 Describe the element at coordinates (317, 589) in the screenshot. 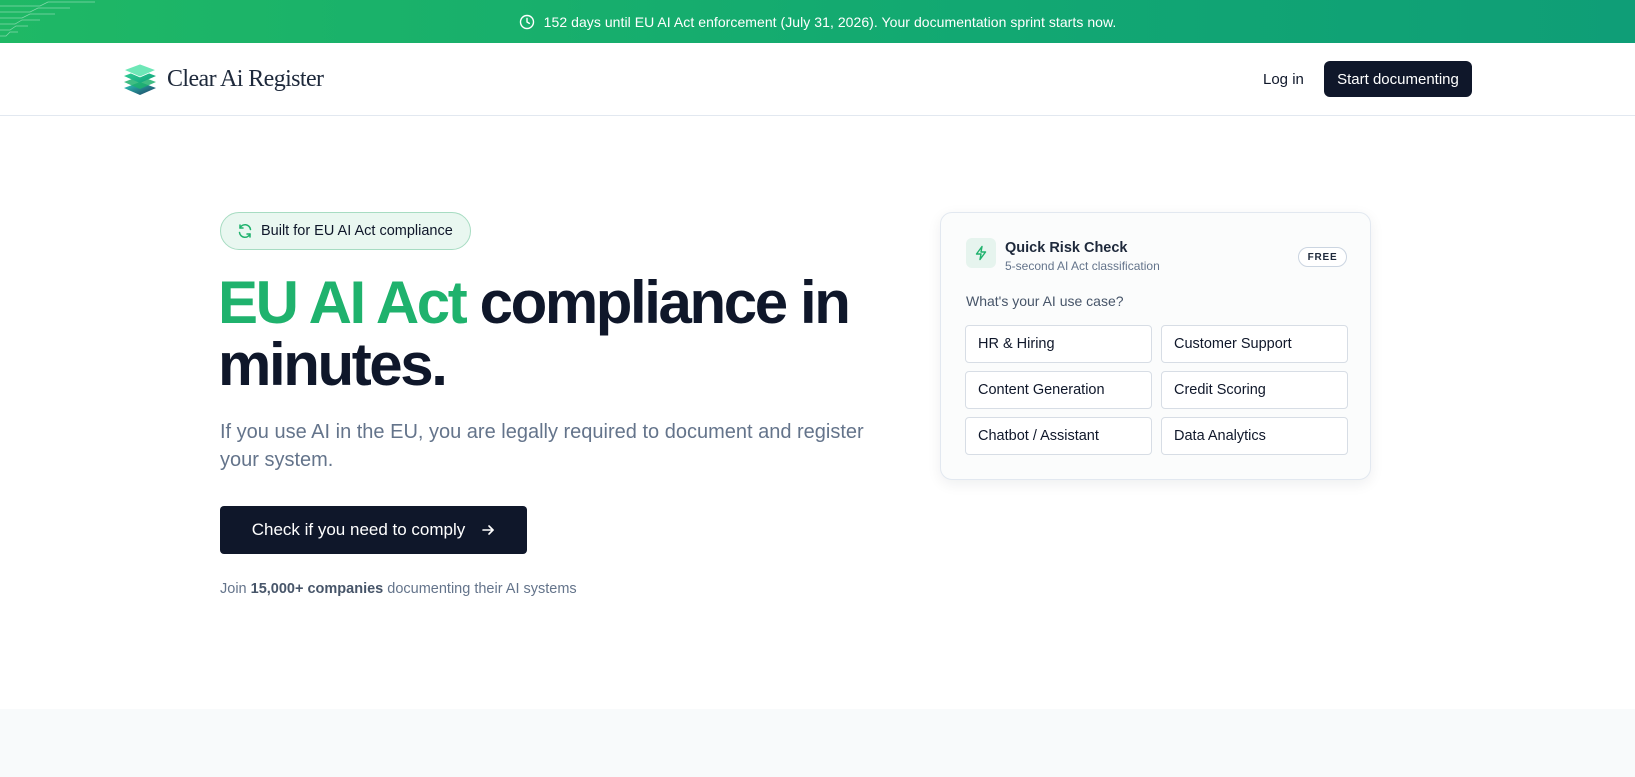

I see `social-proof-count: 15,000+ companies` at that location.